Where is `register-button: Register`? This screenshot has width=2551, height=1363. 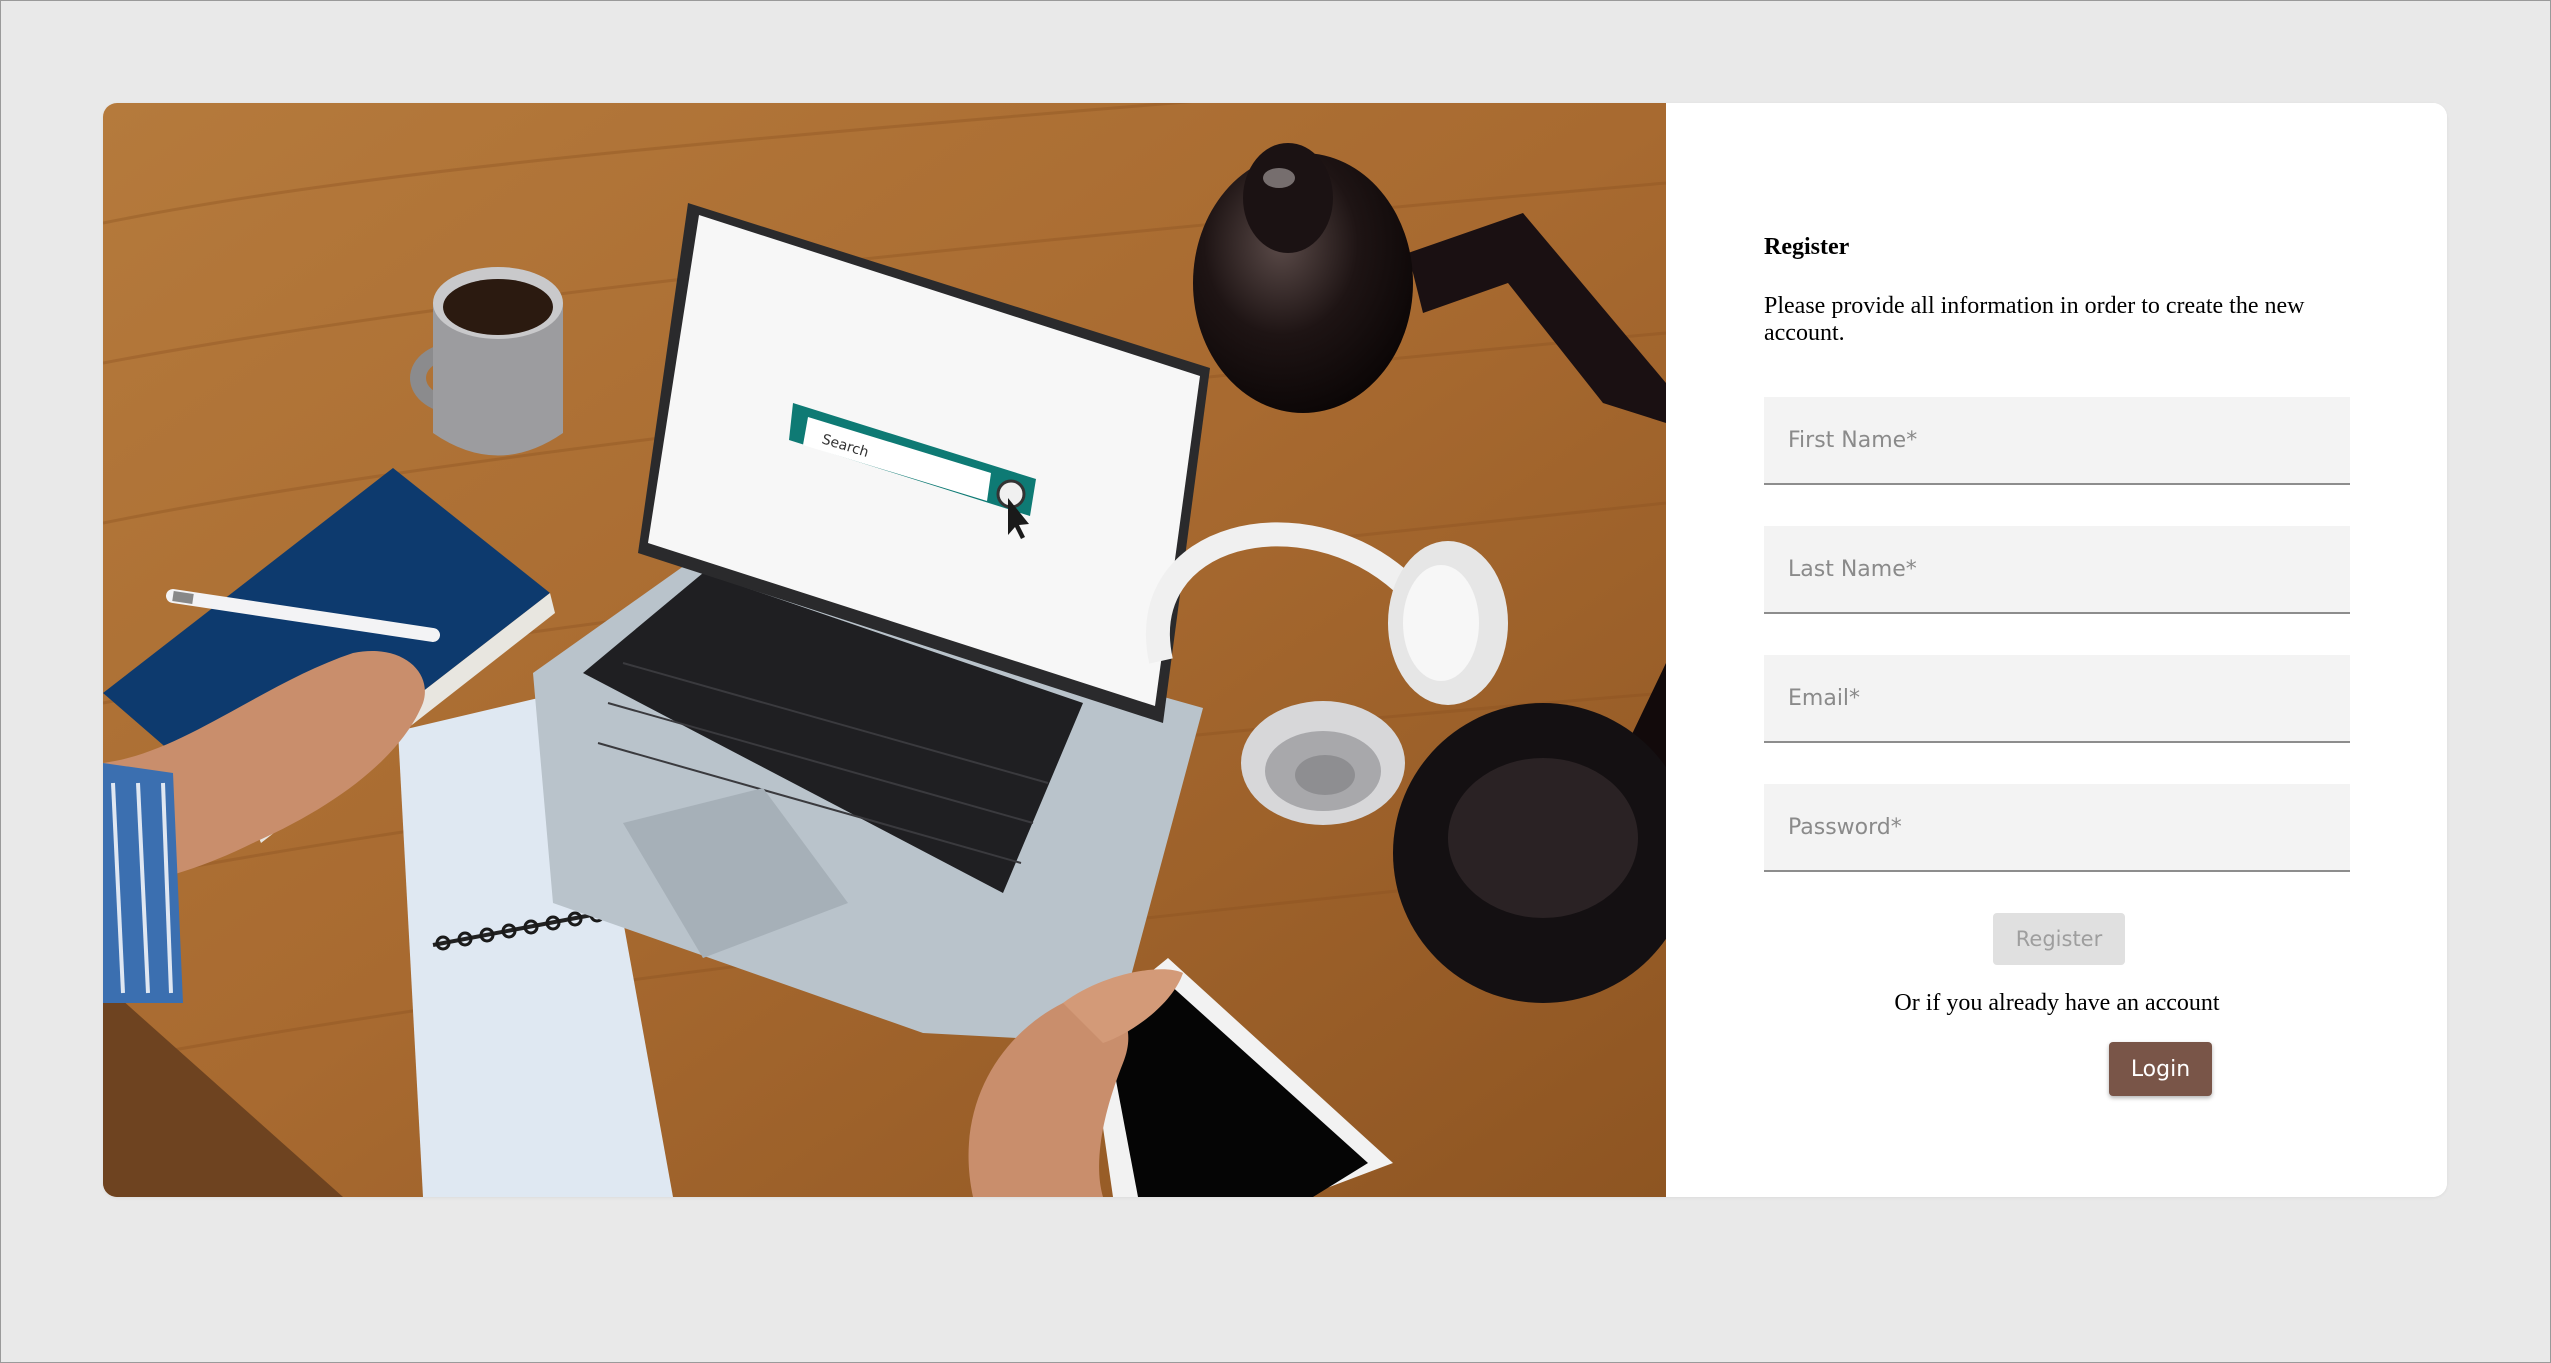 register-button: Register is located at coordinates (2059, 939).